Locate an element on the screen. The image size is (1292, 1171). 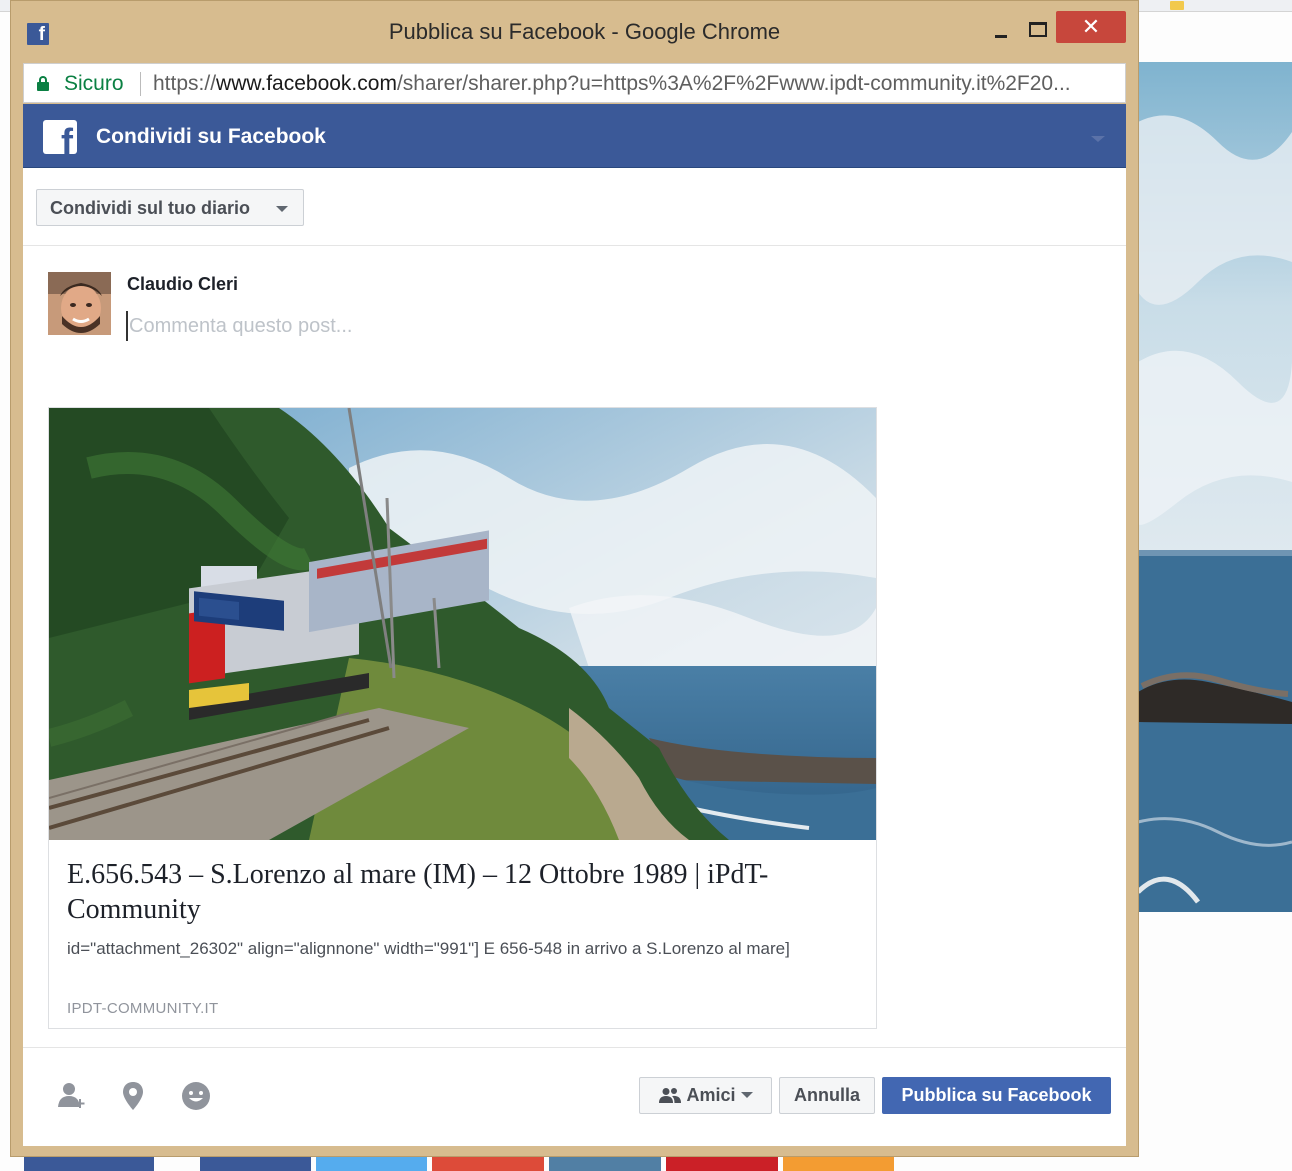
feeling-icon is located at coordinates (196, 1096).